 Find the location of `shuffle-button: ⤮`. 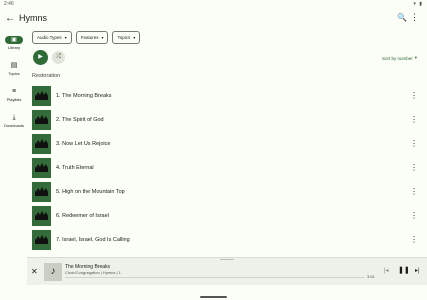

shuffle-button: ⤮ is located at coordinates (58, 57).